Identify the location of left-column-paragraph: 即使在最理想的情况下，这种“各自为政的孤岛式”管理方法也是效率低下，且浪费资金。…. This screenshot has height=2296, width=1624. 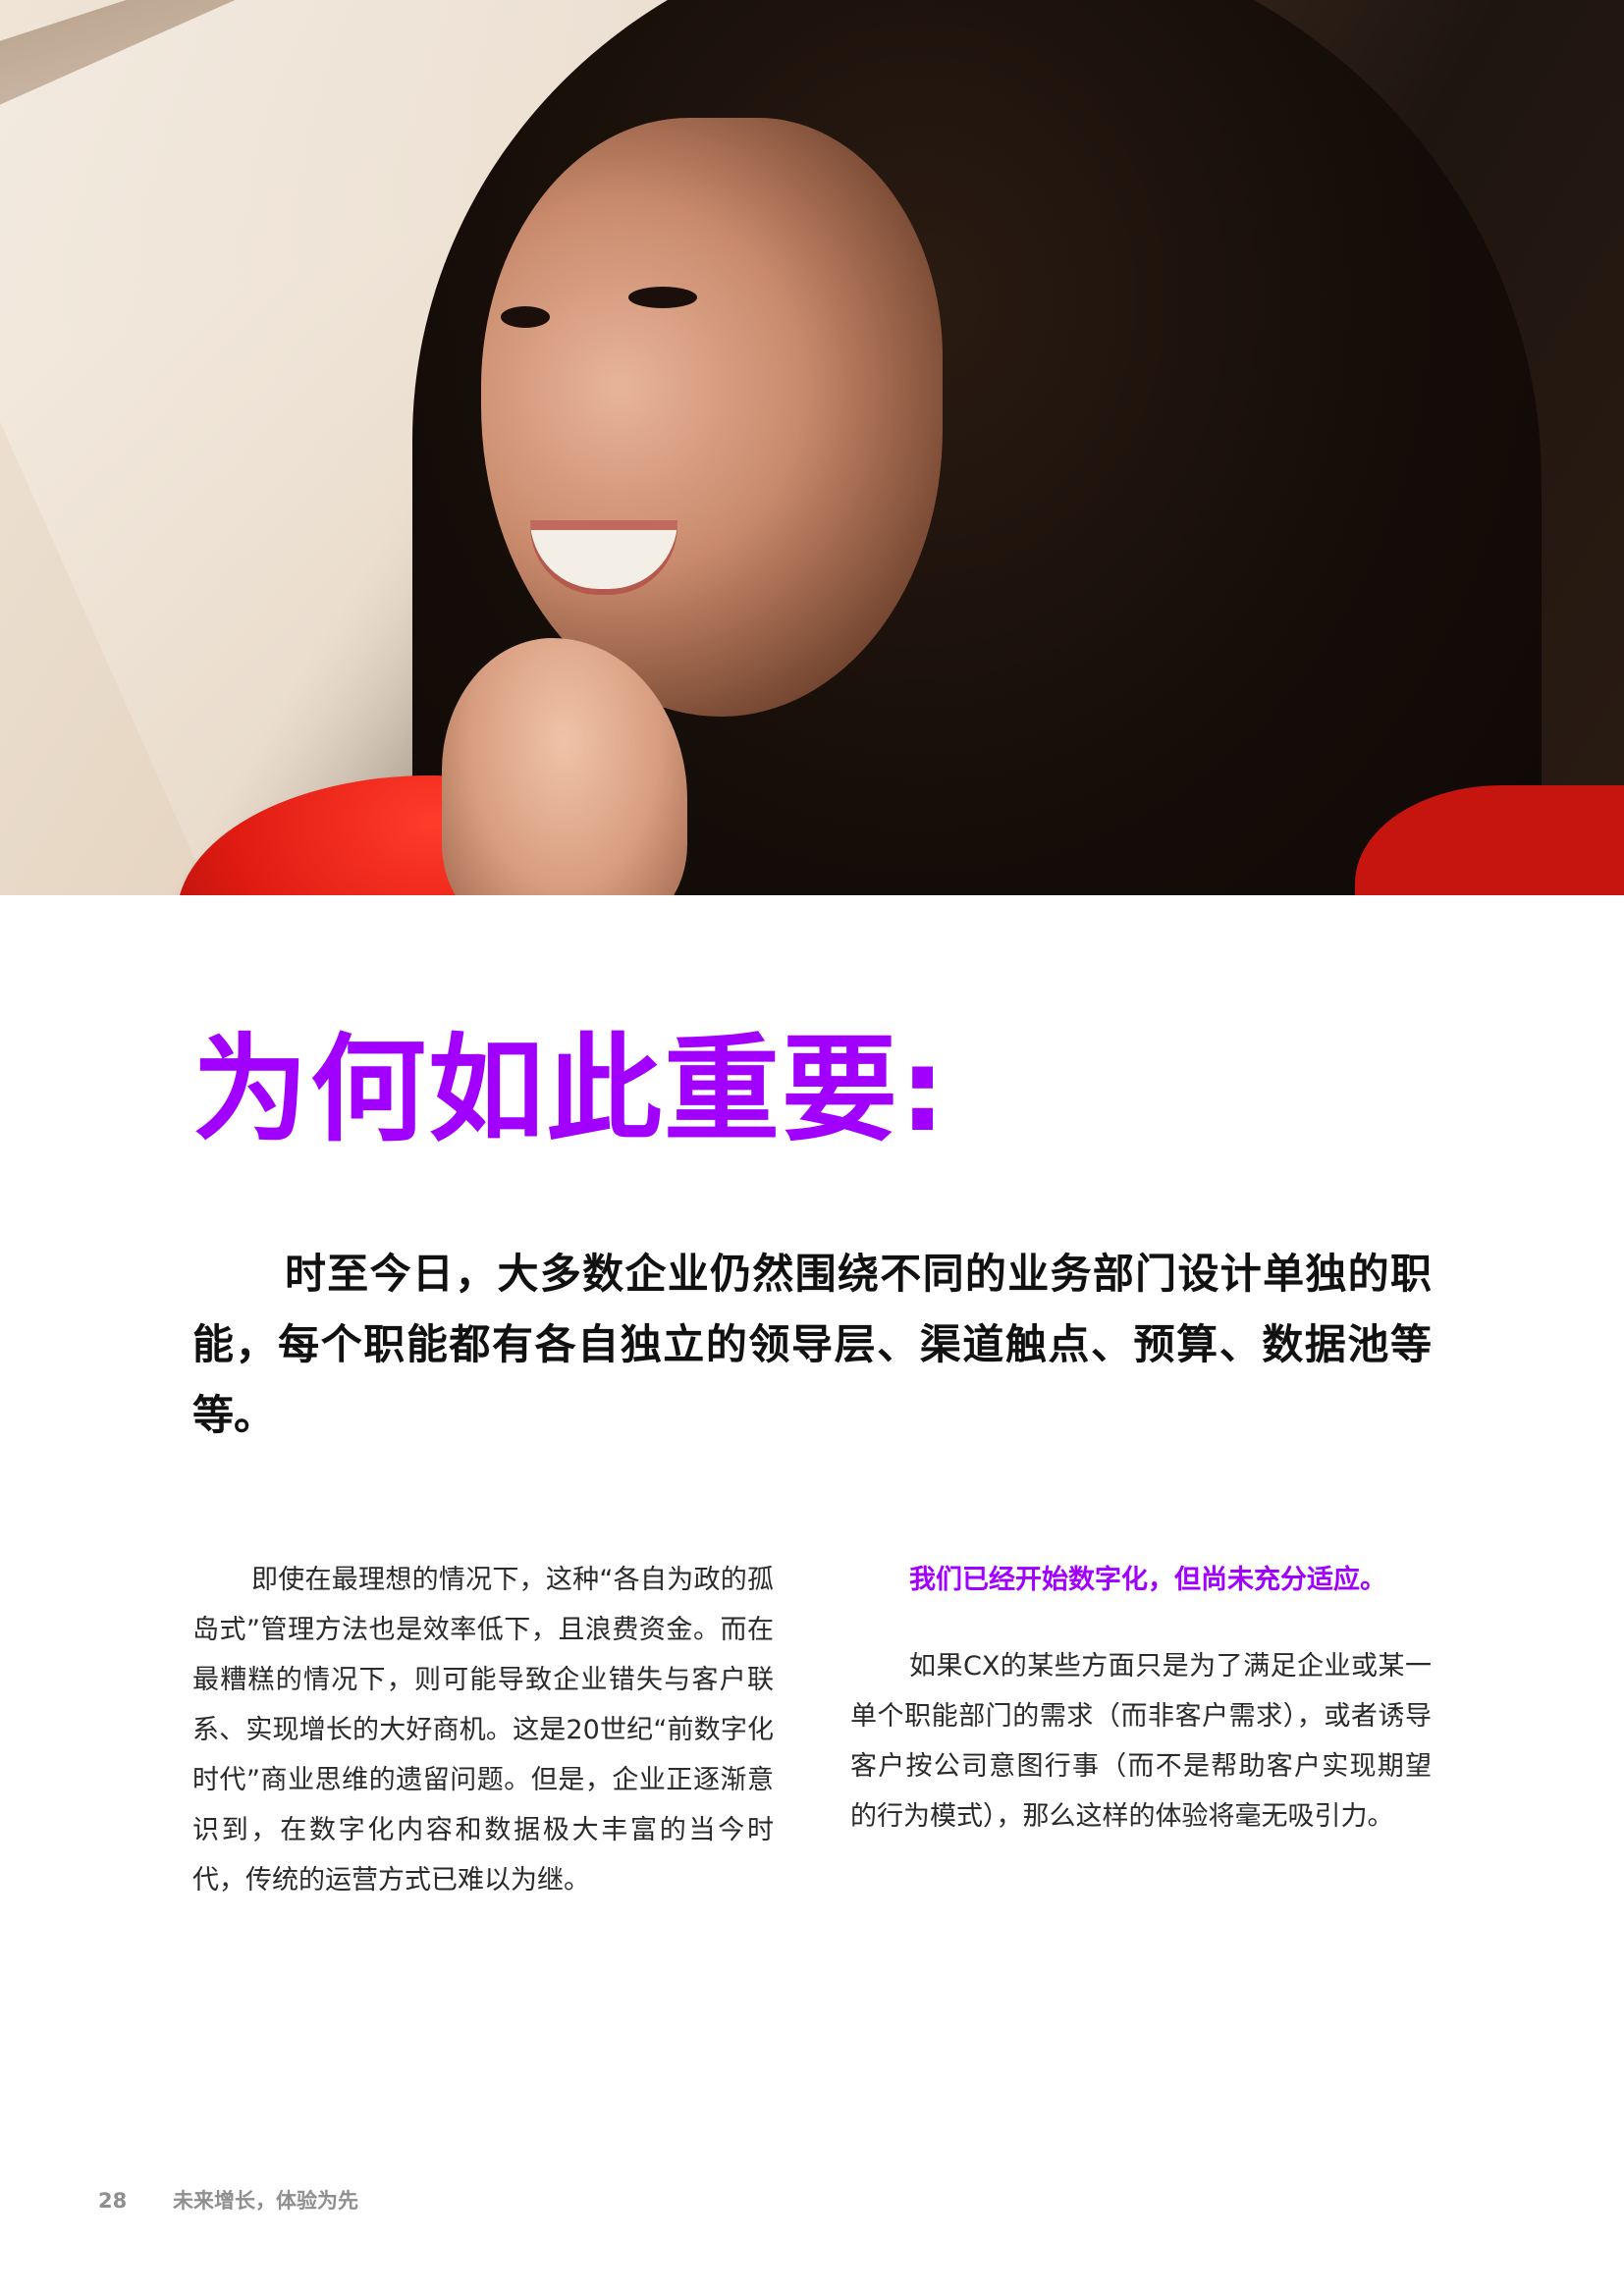
(483, 1730).